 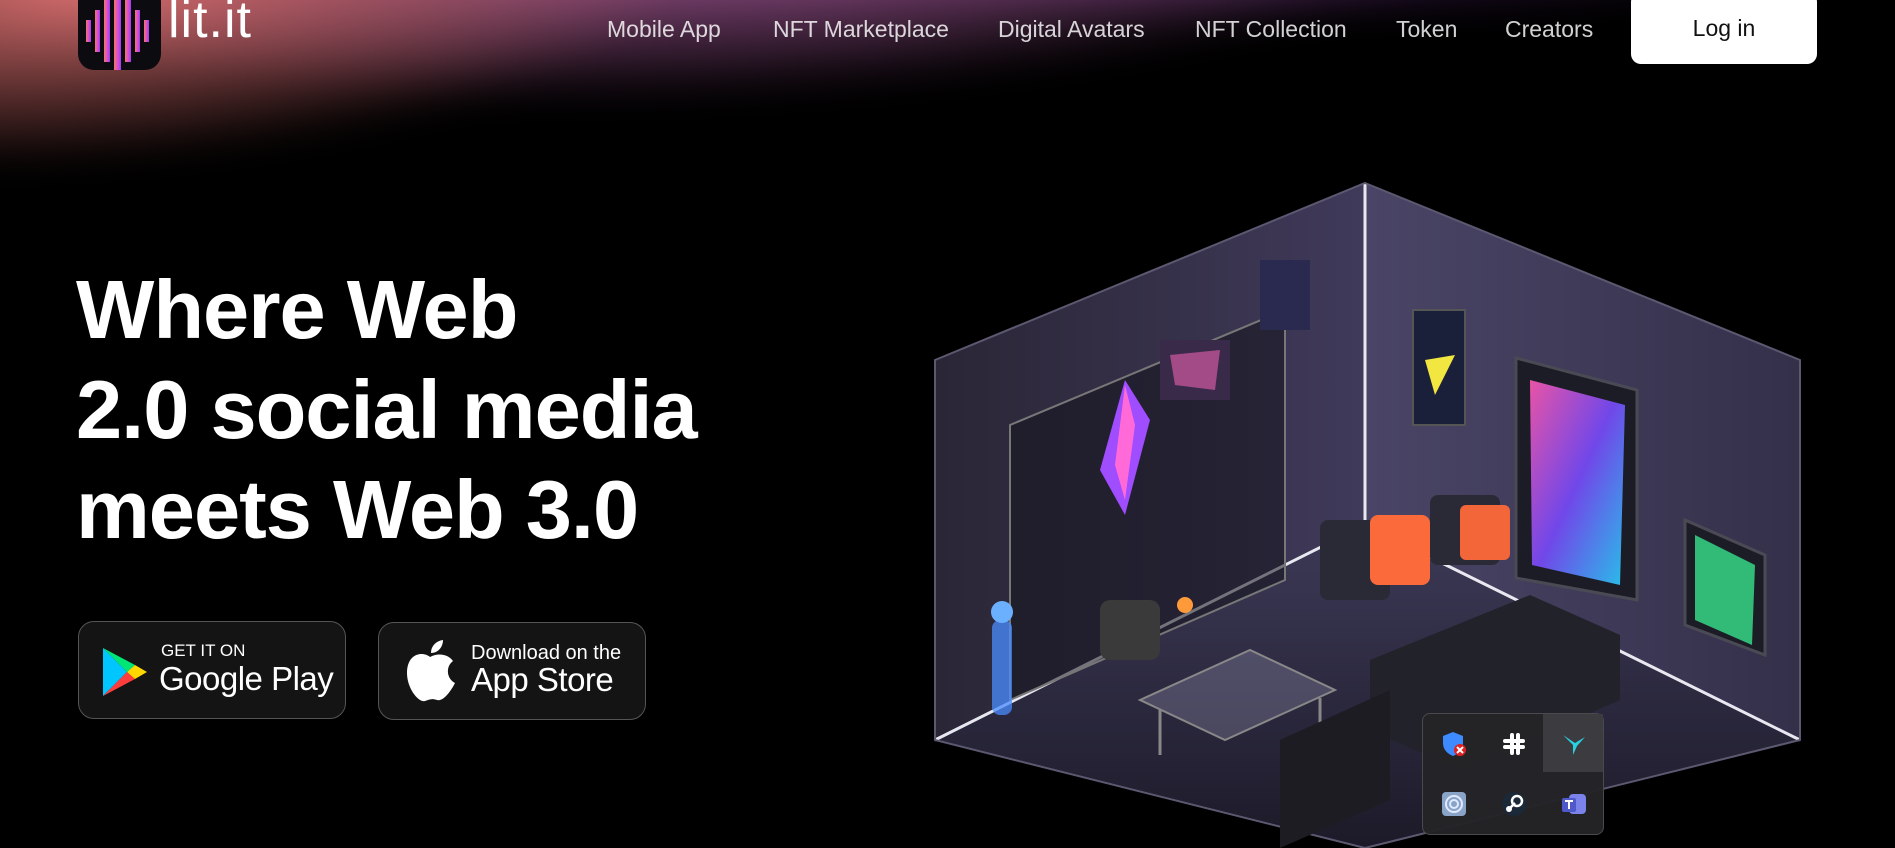 I want to click on tray-slot-teams, so click(x=1573, y=803).